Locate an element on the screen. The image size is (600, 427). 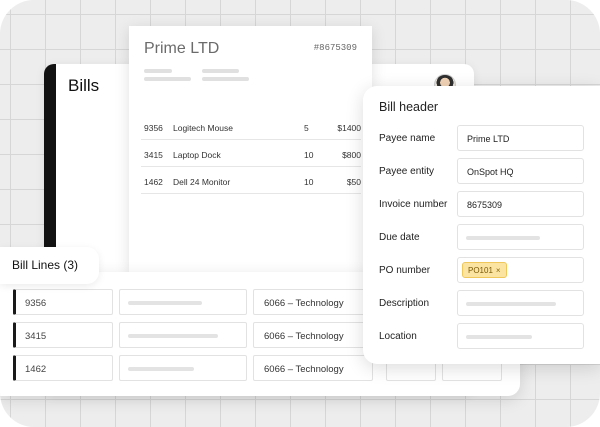
payee-name-field: Prime LTD is located at coordinates (520, 138).